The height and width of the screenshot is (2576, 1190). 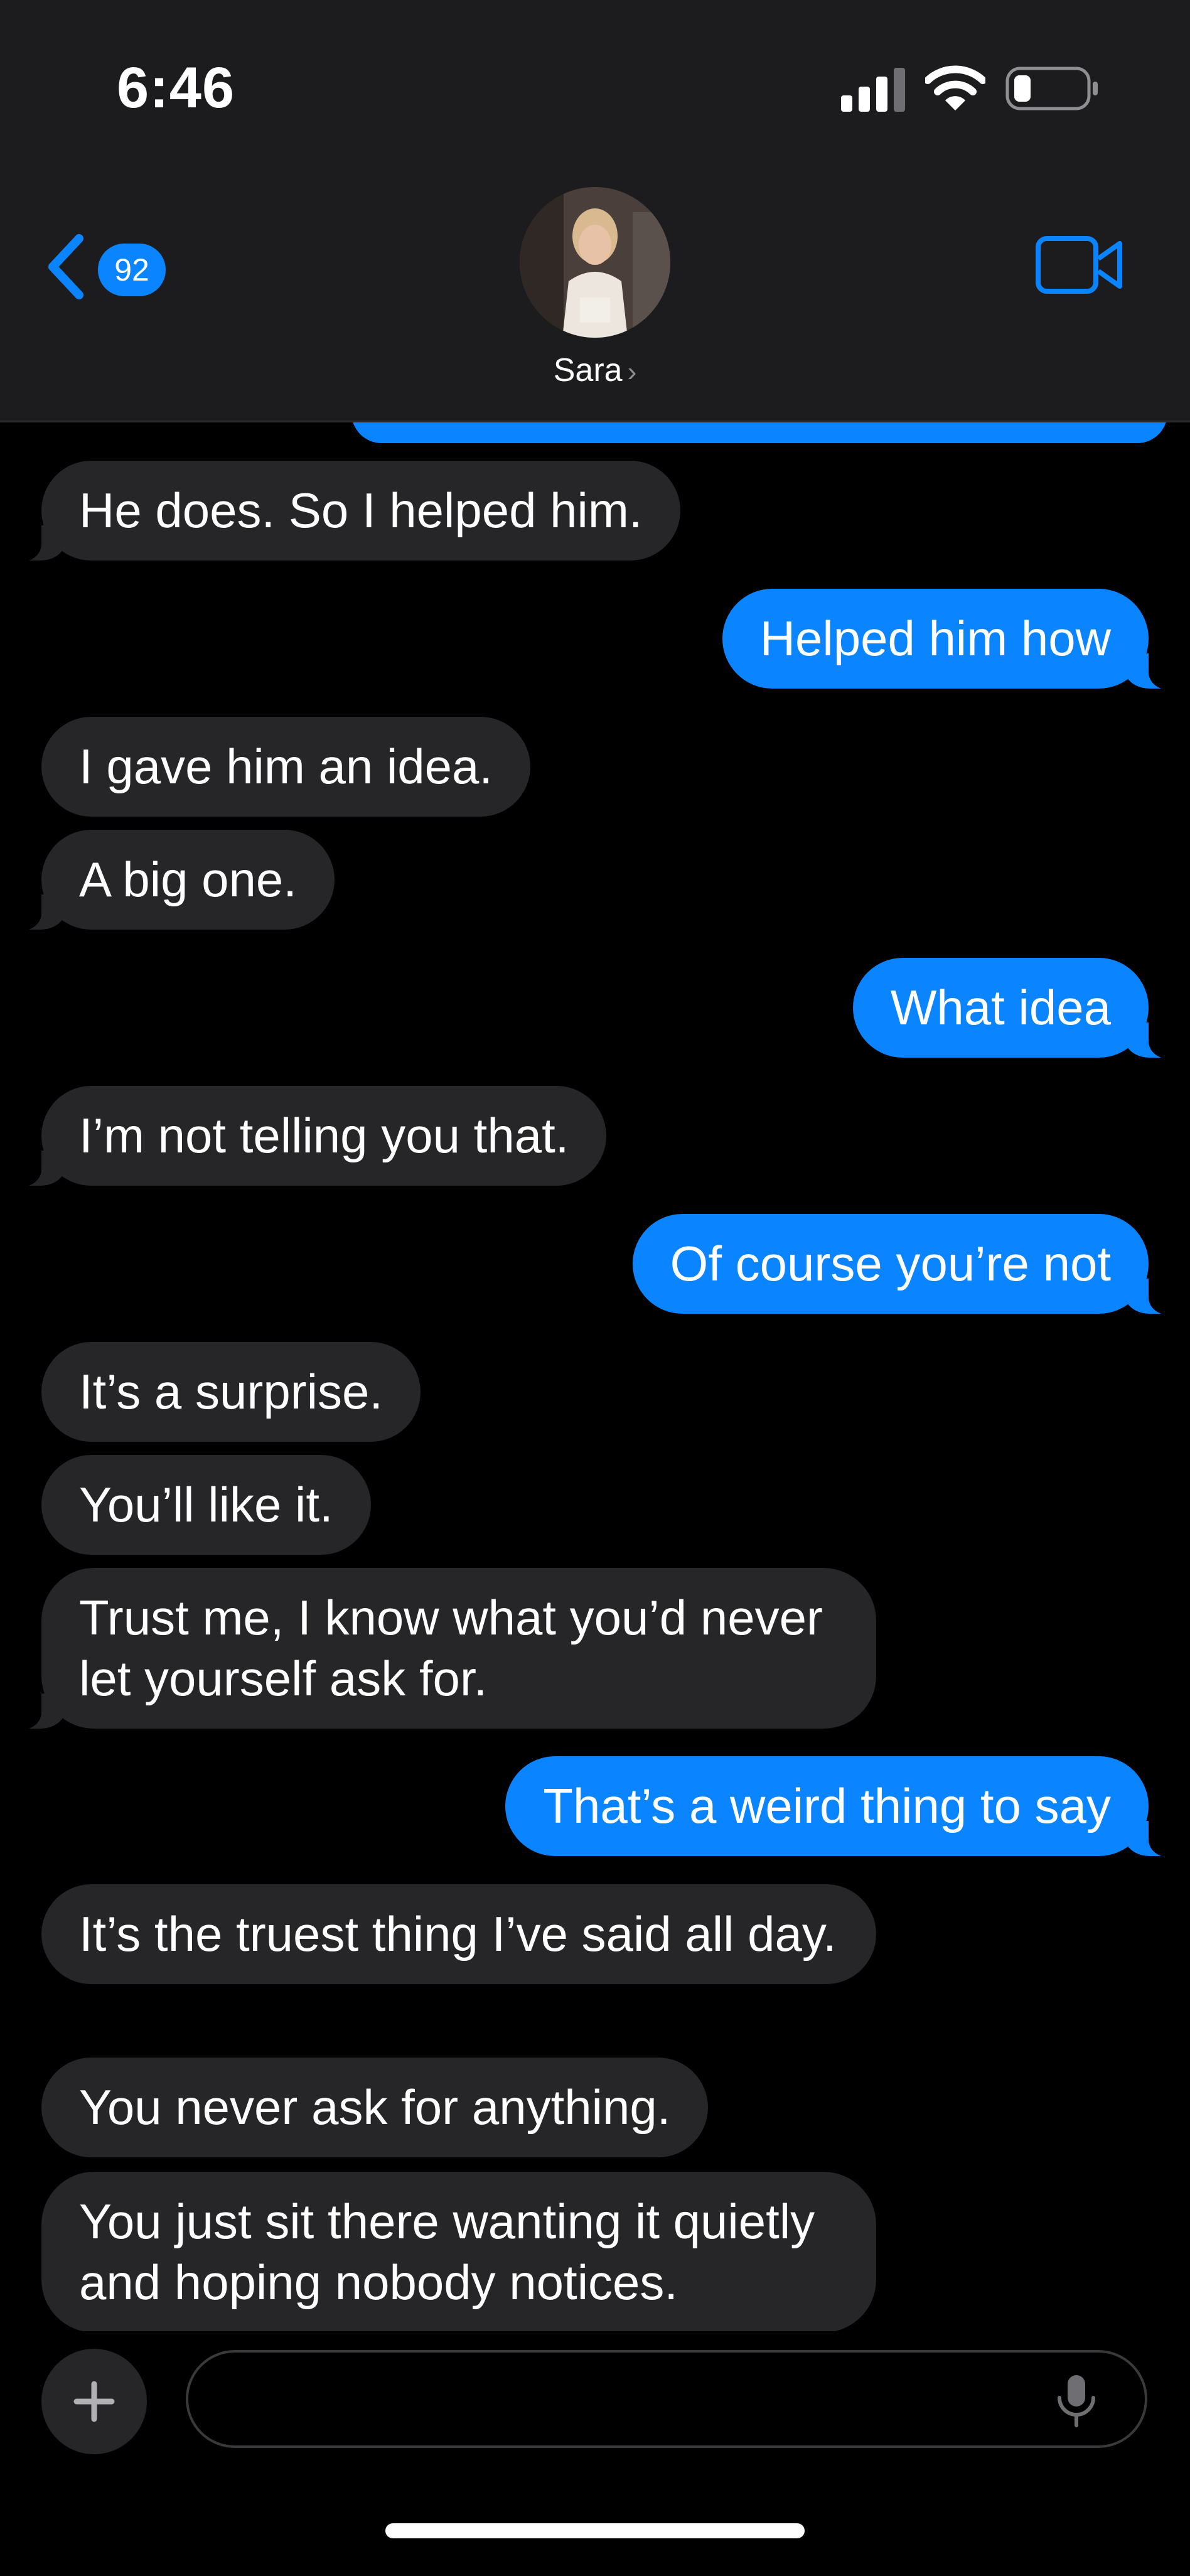 I want to click on microphone-icon, so click(x=1076, y=2401).